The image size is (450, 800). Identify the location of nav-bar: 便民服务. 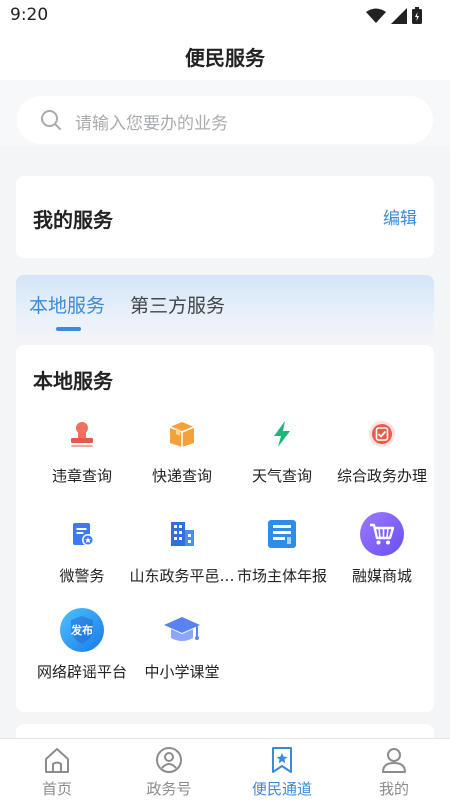
(225, 56).